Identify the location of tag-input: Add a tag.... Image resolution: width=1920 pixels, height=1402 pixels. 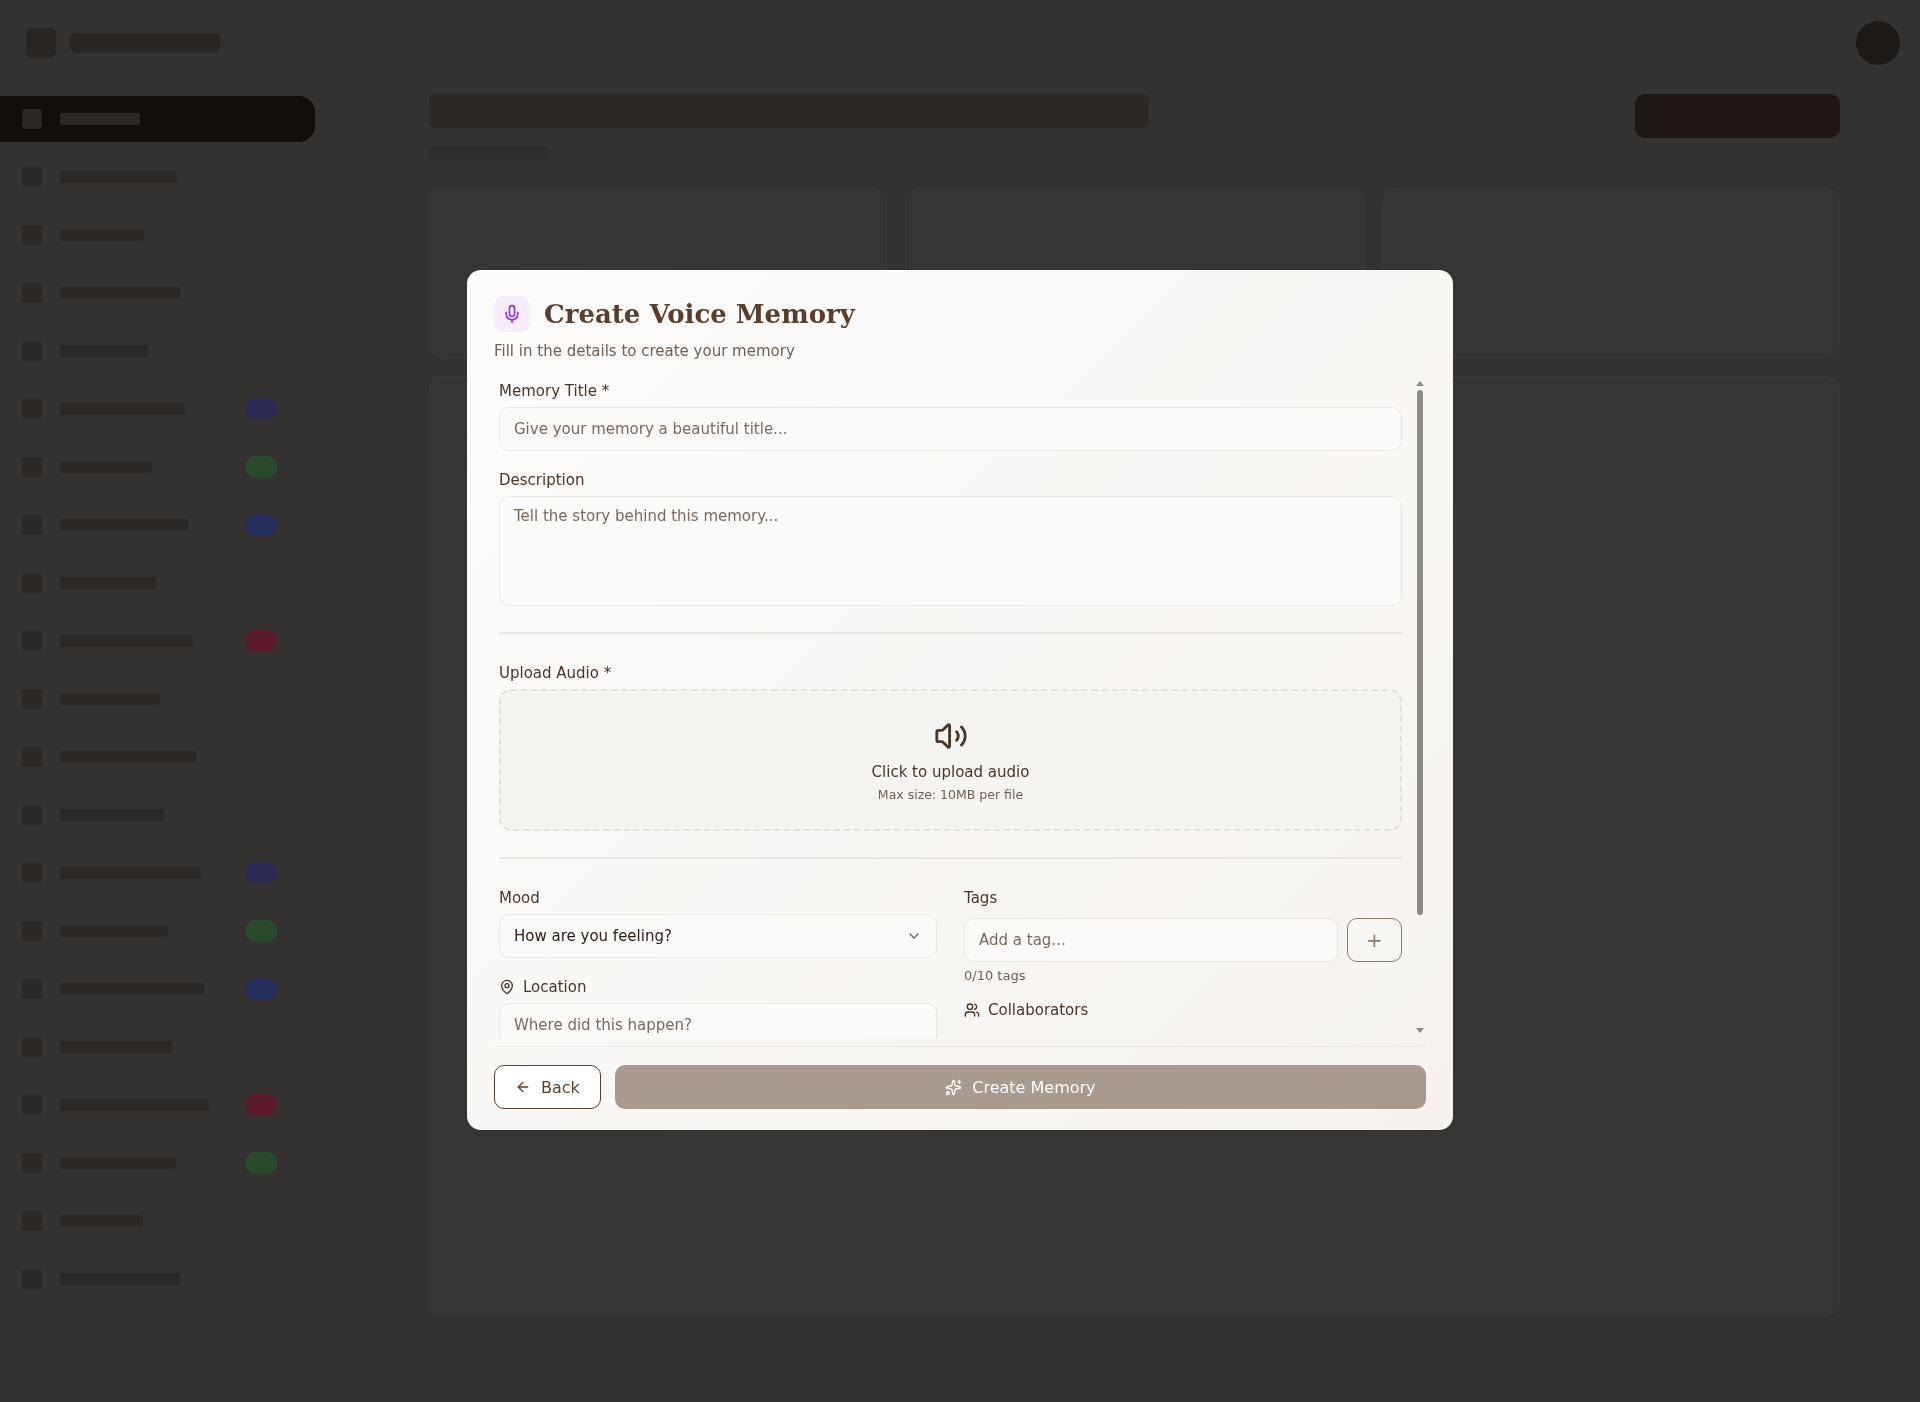
(1151, 940).